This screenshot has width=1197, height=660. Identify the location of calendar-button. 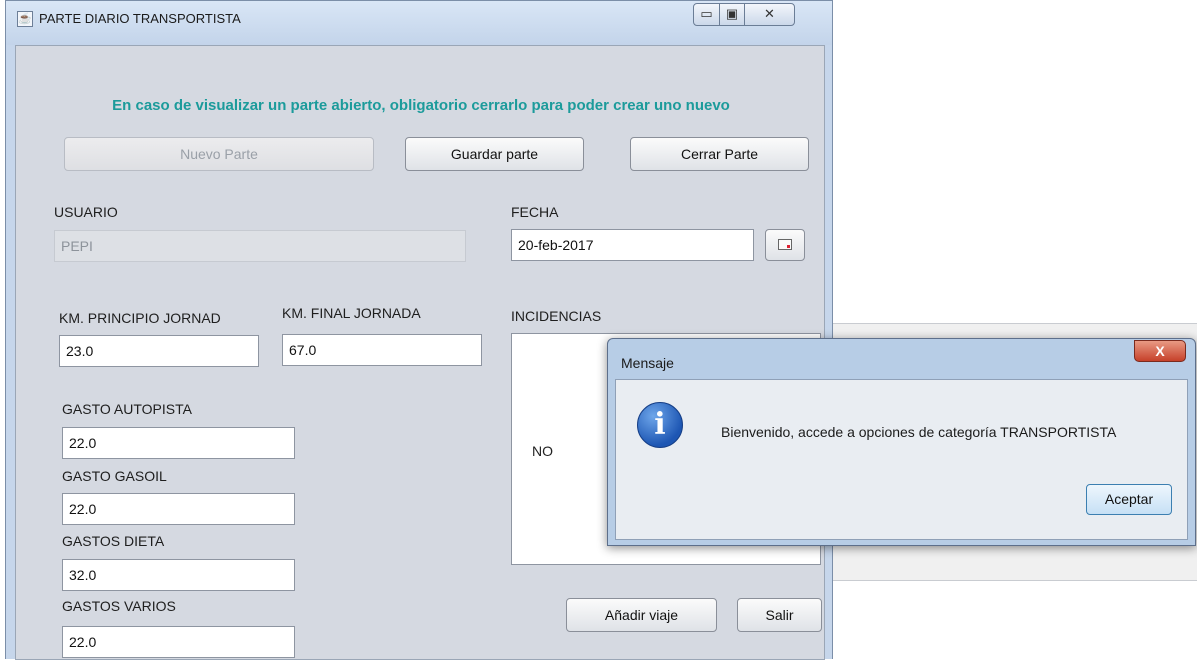
(785, 245).